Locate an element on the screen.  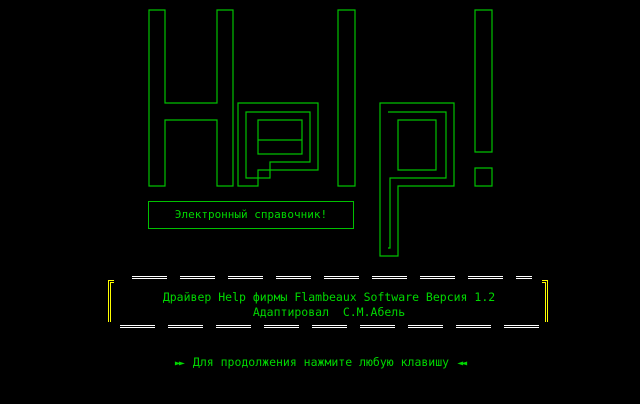
subtitle-box: Электронный справочник! is located at coordinates (251, 215).